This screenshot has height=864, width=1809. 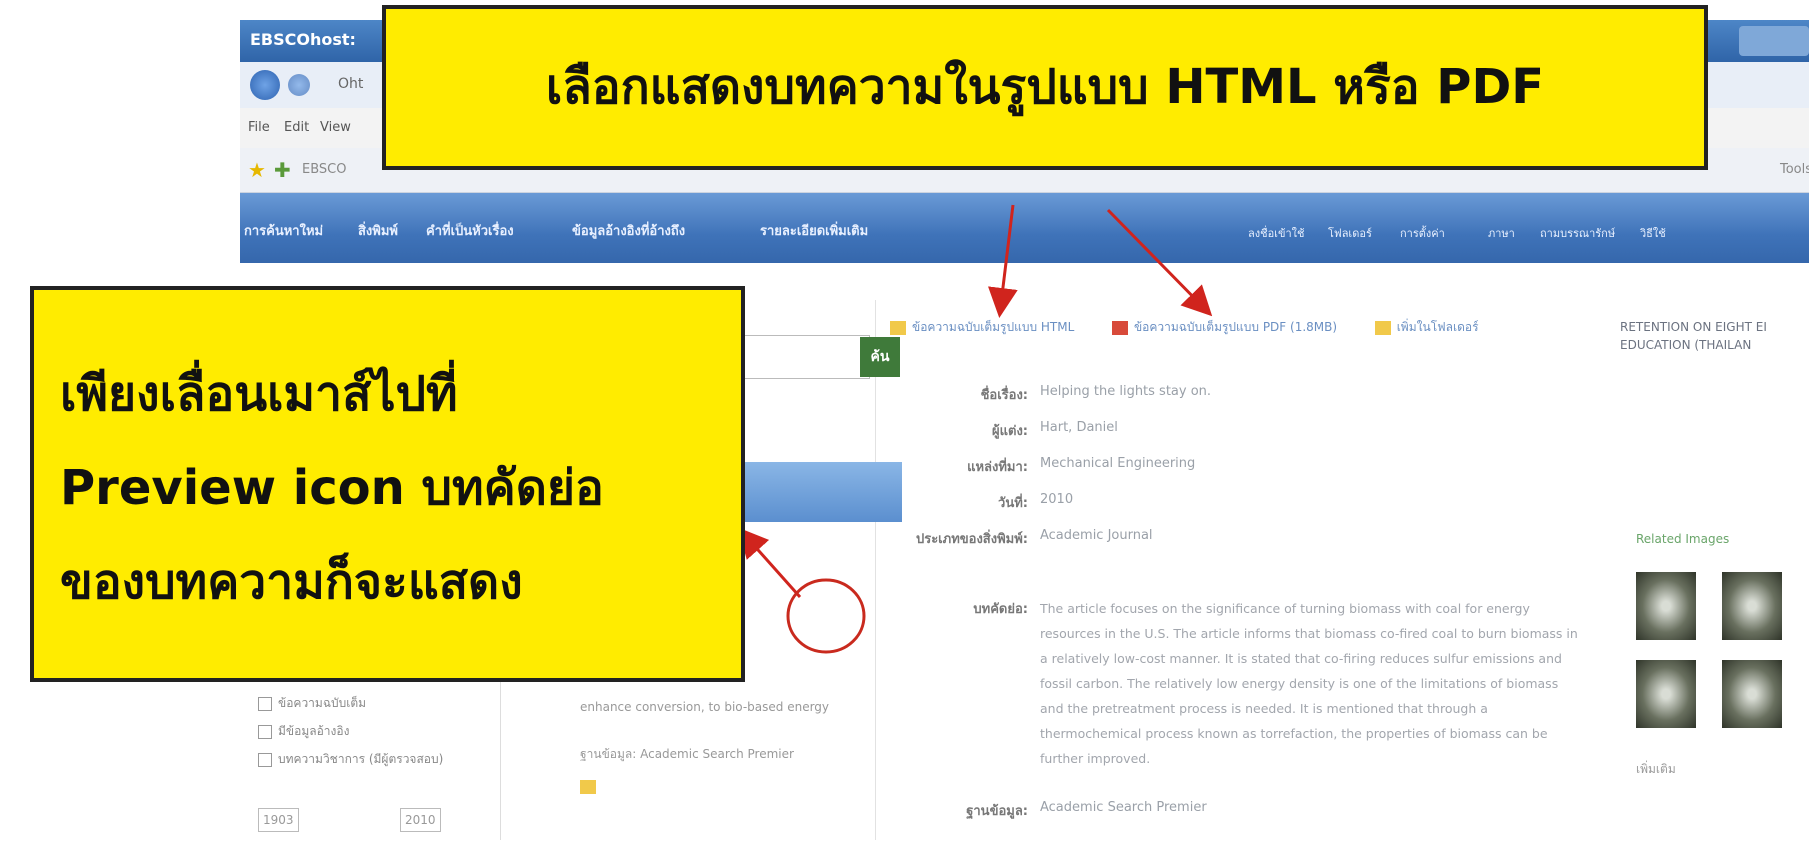 What do you see at coordinates (1159, 262) in the screenshot?
I see `arrow-to-pdf-link` at bounding box center [1159, 262].